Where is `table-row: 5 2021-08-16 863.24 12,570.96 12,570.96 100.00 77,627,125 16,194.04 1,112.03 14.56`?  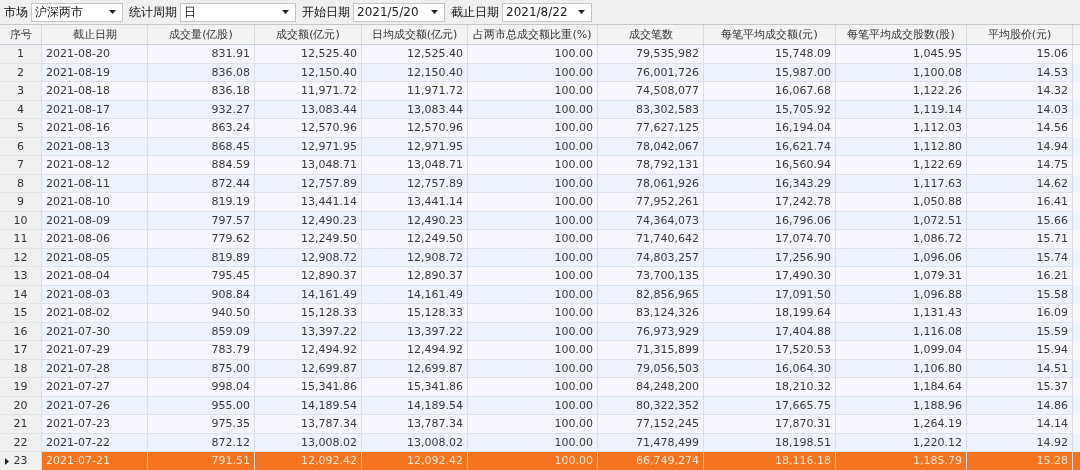 table-row: 5 2021-08-16 863.24 12,570.96 12,570.96 100.00 77,627,125 16,194.04 1,112.03 14.56 is located at coordinates (540, 128).